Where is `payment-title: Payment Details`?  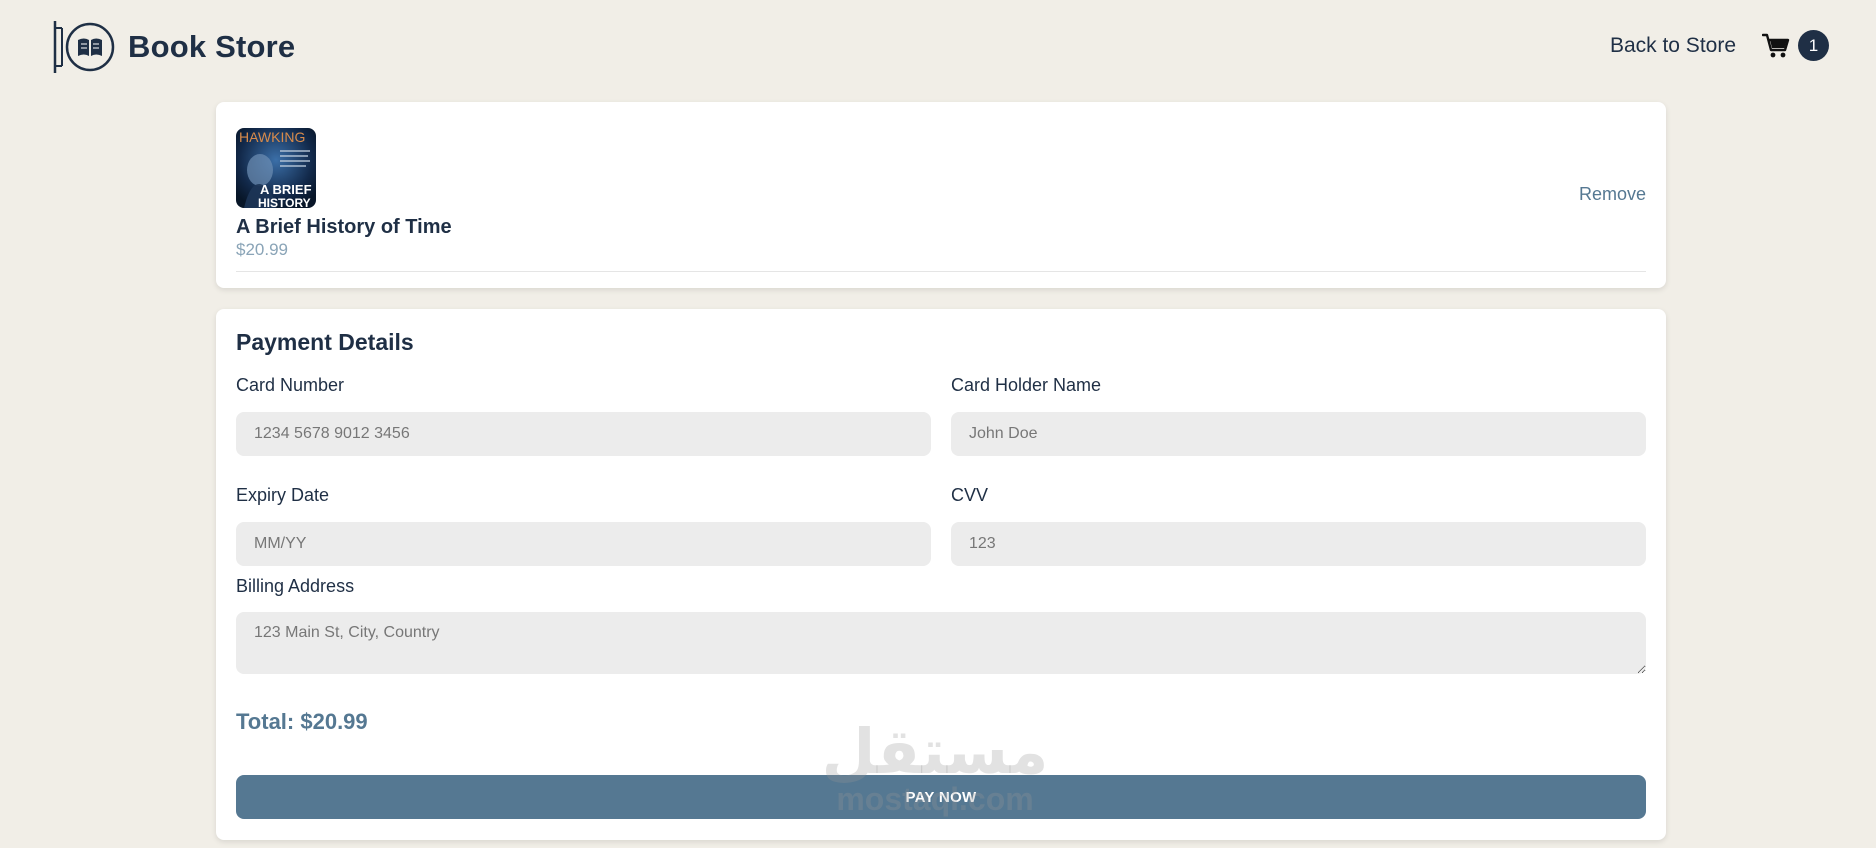 payment-title: Payment Details is located at coordinates (325, 342).